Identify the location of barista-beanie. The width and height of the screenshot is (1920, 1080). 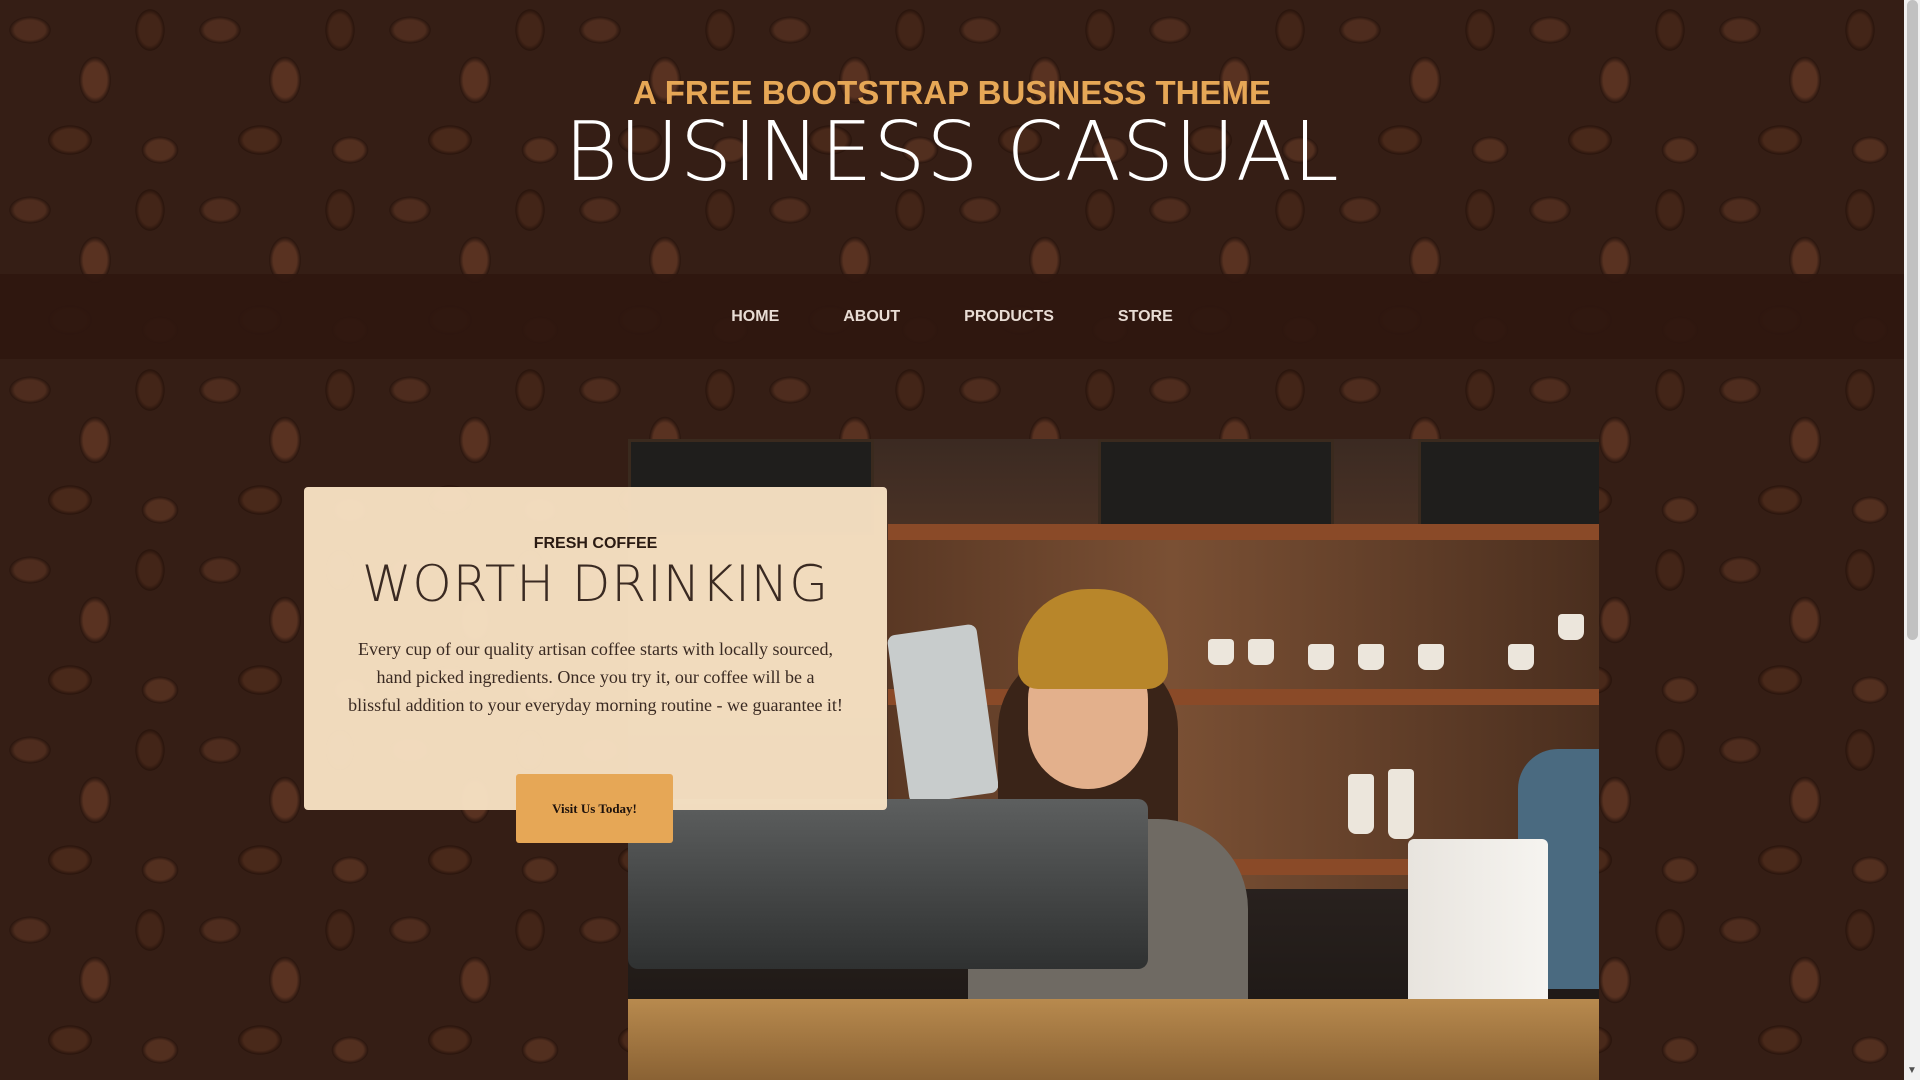
(1093, 639).